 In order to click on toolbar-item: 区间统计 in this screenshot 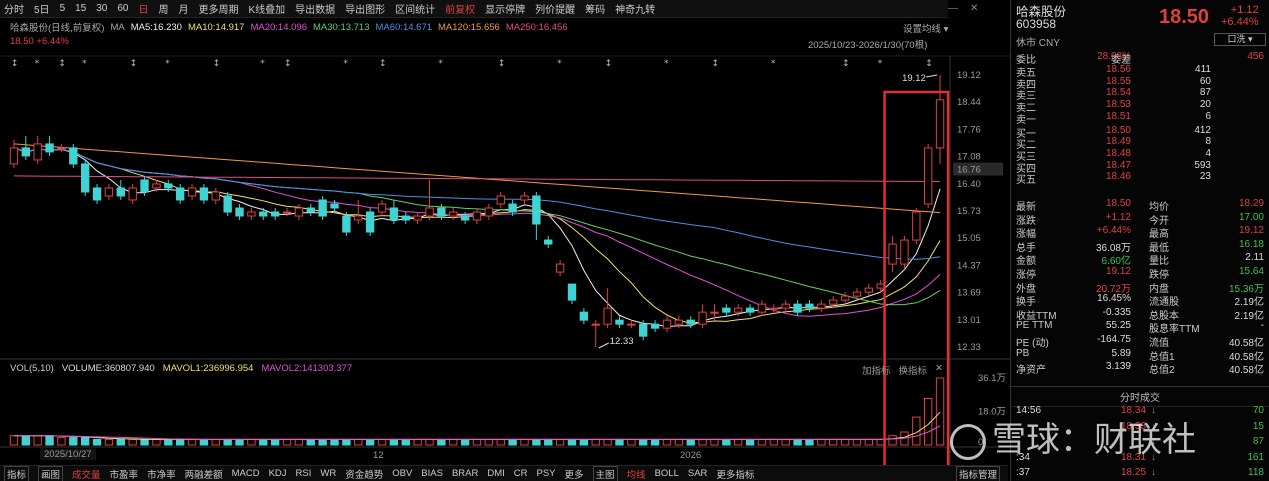, I will do `click(415, 8)`.